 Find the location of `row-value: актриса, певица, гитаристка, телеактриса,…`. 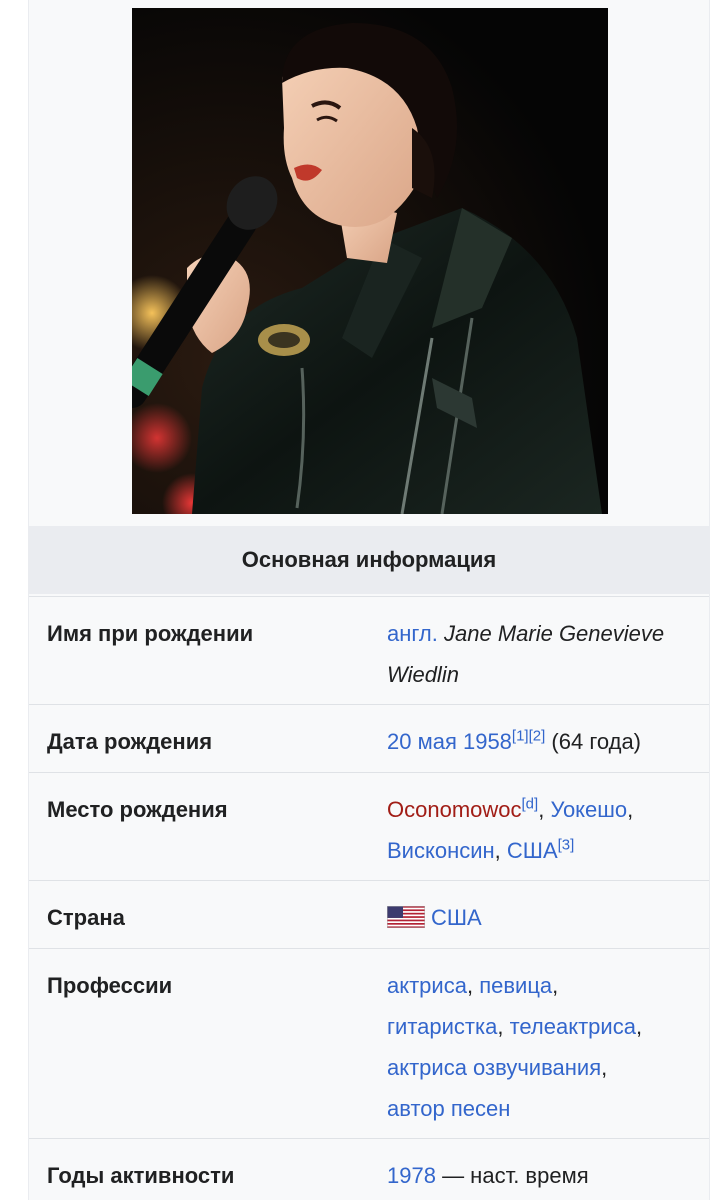

row-value: актриса, певица, гитаристка, телеактриса,… is located at coordinates (542, 1047).